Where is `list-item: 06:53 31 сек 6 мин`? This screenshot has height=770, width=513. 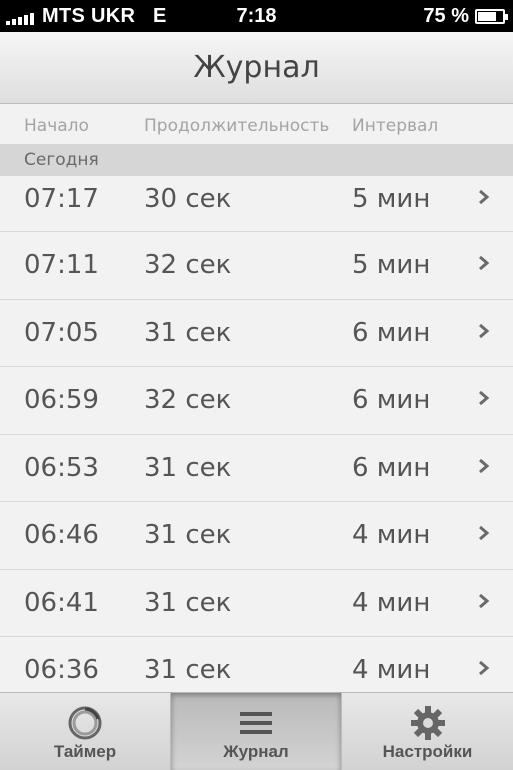 list-item: 06:53 31 сек 6 мин is located at coordinates (256, 468).